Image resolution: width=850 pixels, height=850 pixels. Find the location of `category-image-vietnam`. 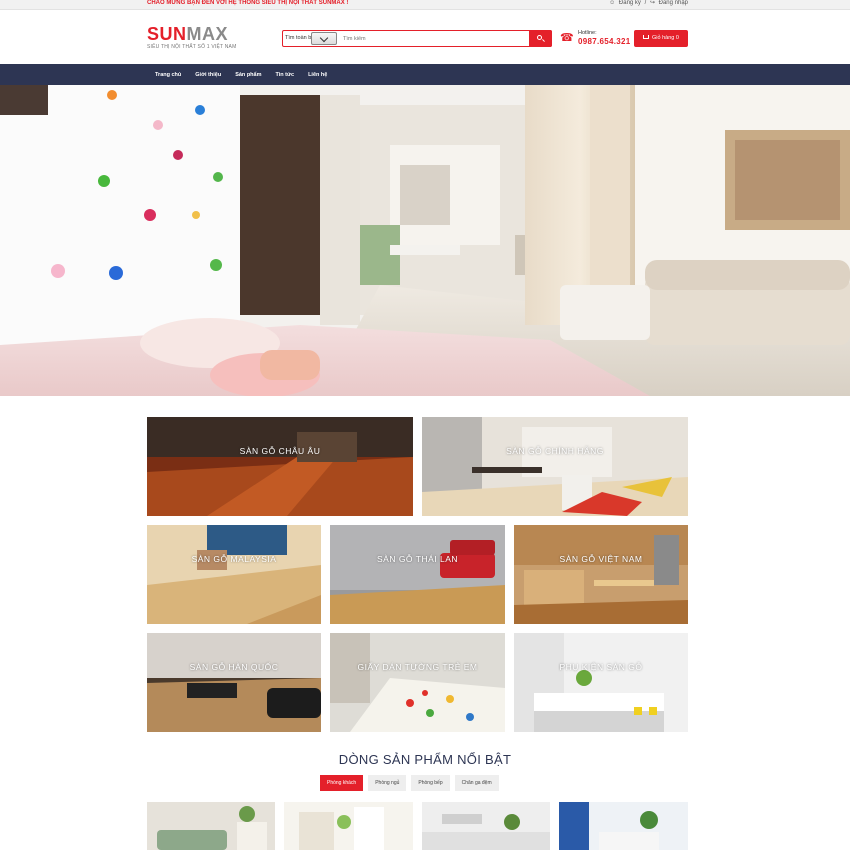

category-image-vietnam is located at coordinates (601, 574).